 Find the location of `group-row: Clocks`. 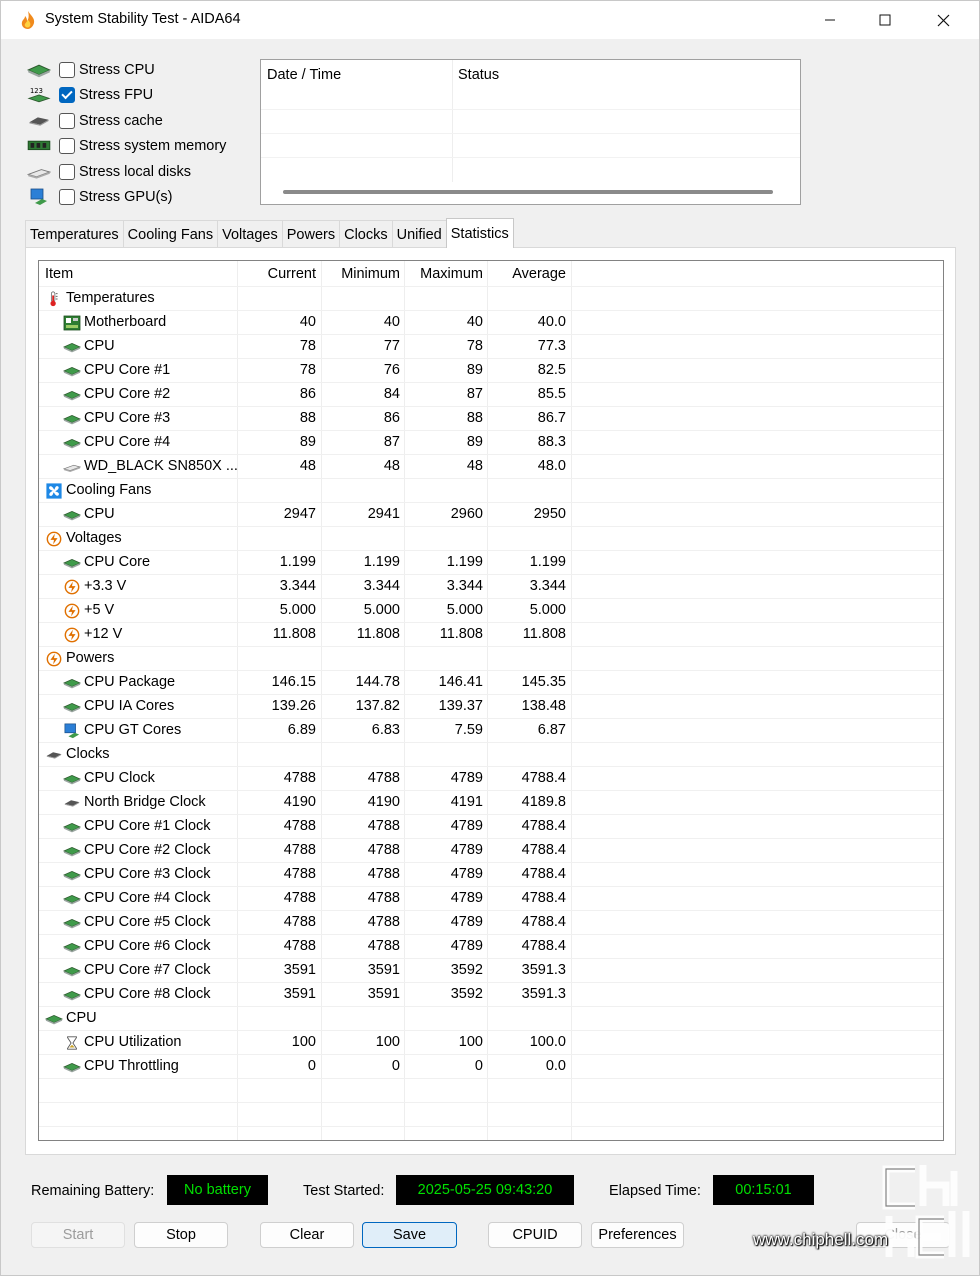

group-row: Clocks is located at coordinates (491, 755).